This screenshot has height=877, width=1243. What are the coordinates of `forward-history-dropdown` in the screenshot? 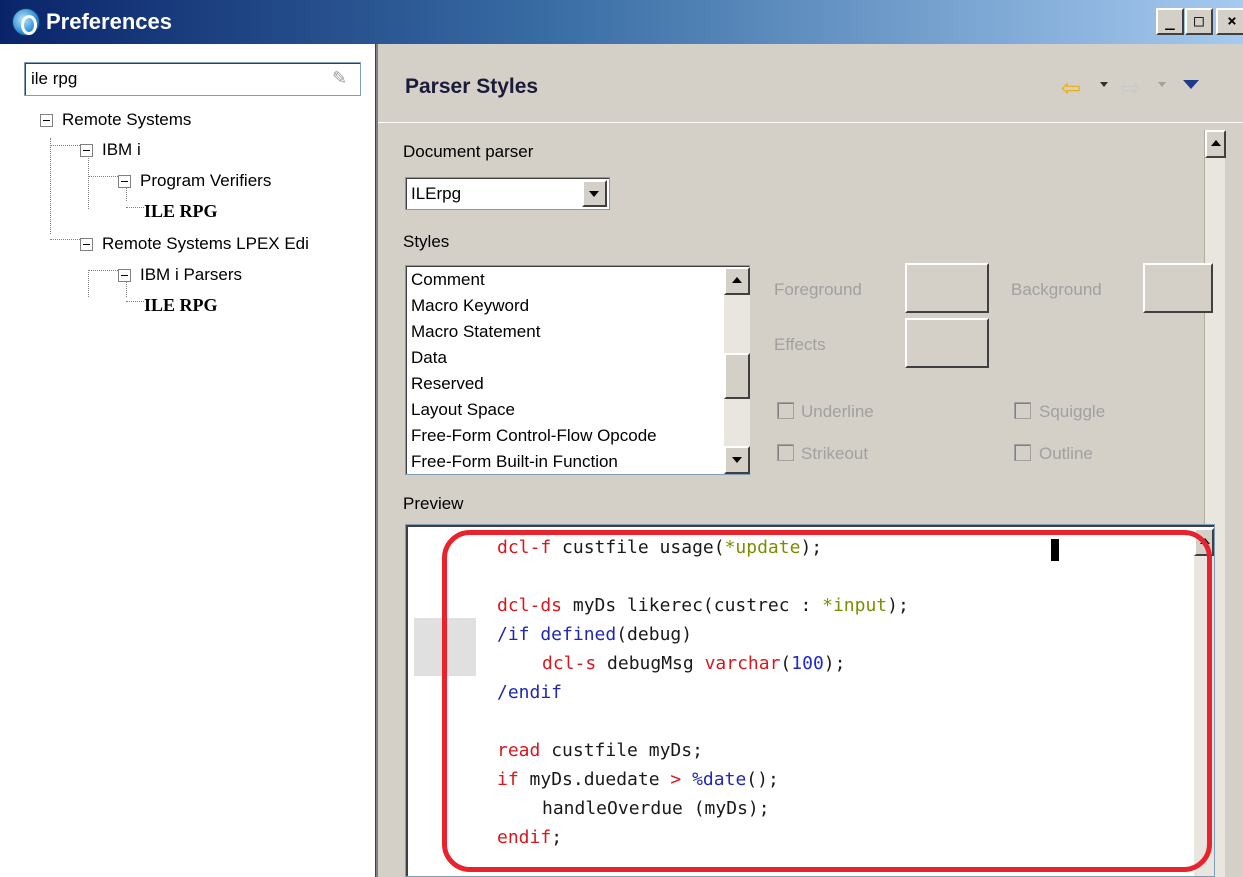 It's located at (1162, 84).